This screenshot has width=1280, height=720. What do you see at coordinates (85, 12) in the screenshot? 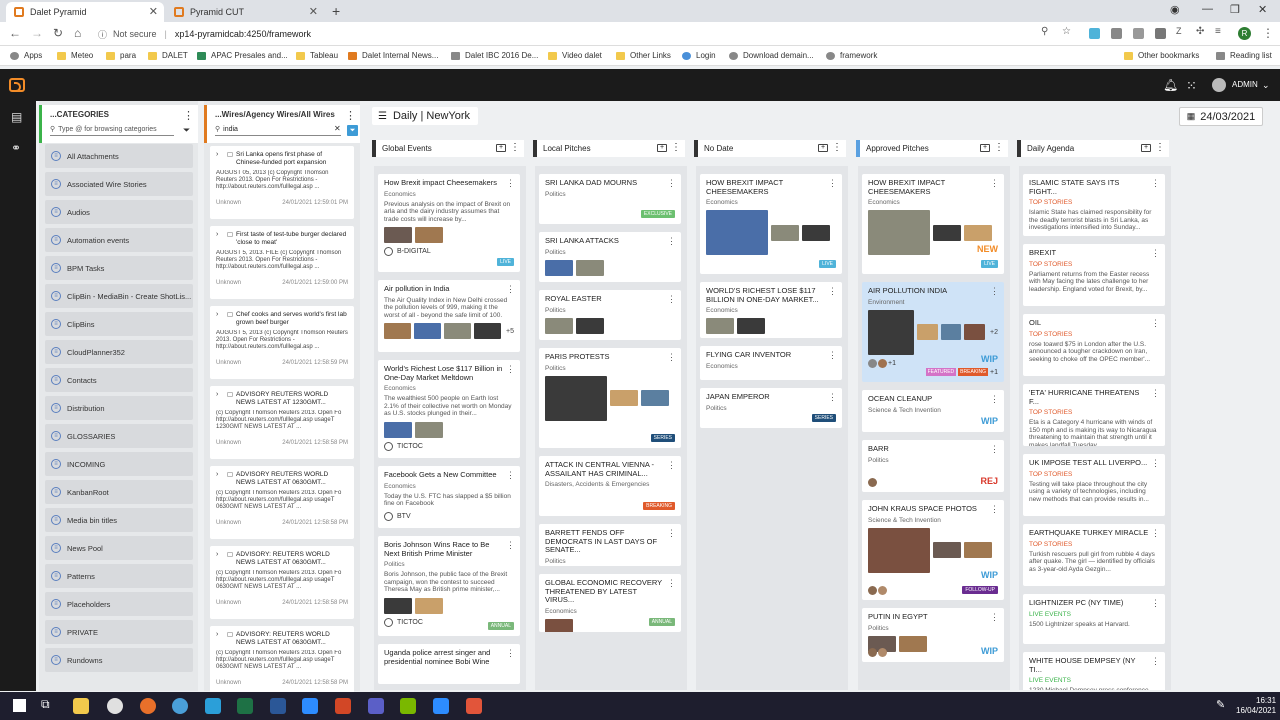
I see `browser-tab-dalet-pyramid: Dalet Pyramid ✕` at bounding box center [85, 12].